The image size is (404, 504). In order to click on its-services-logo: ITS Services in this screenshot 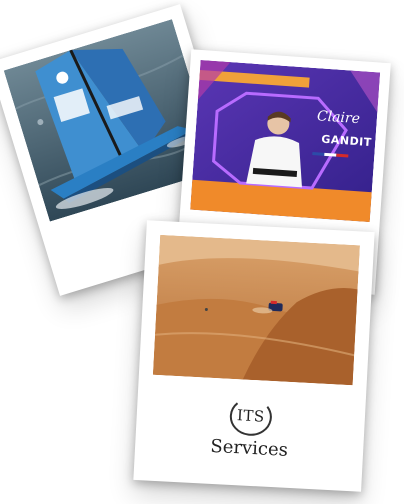, I will do `click(250, 436)`.